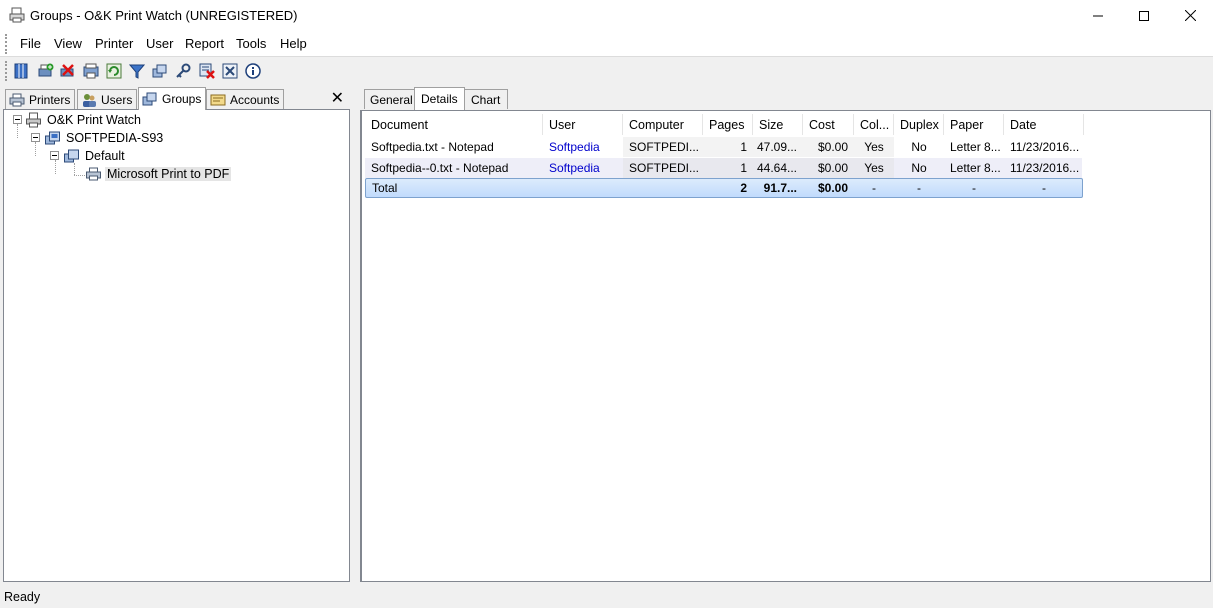 The width and height of the screenshot is (1213, 608). What do you see at coordinates (293, 43) in the screenshot?
I see `menu-help: Help` at bounding box center [293, 43].